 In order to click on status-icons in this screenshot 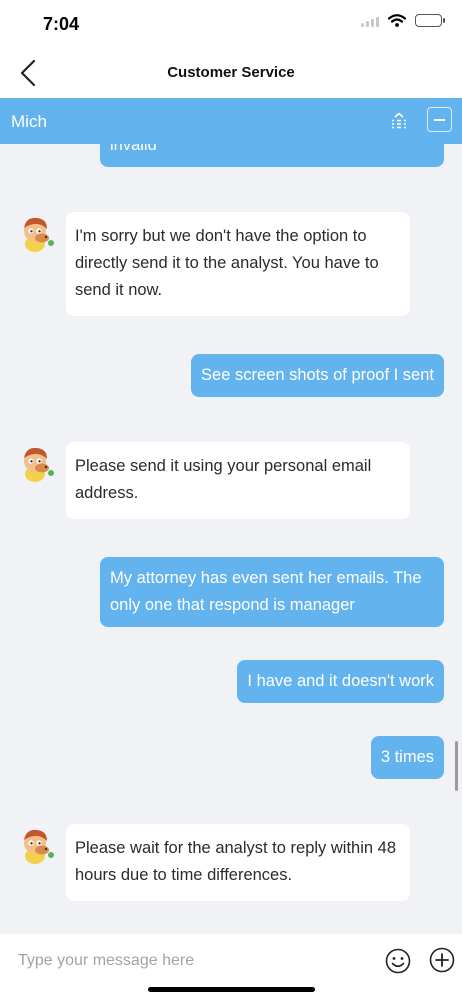, I will do `click(403, 20)`.